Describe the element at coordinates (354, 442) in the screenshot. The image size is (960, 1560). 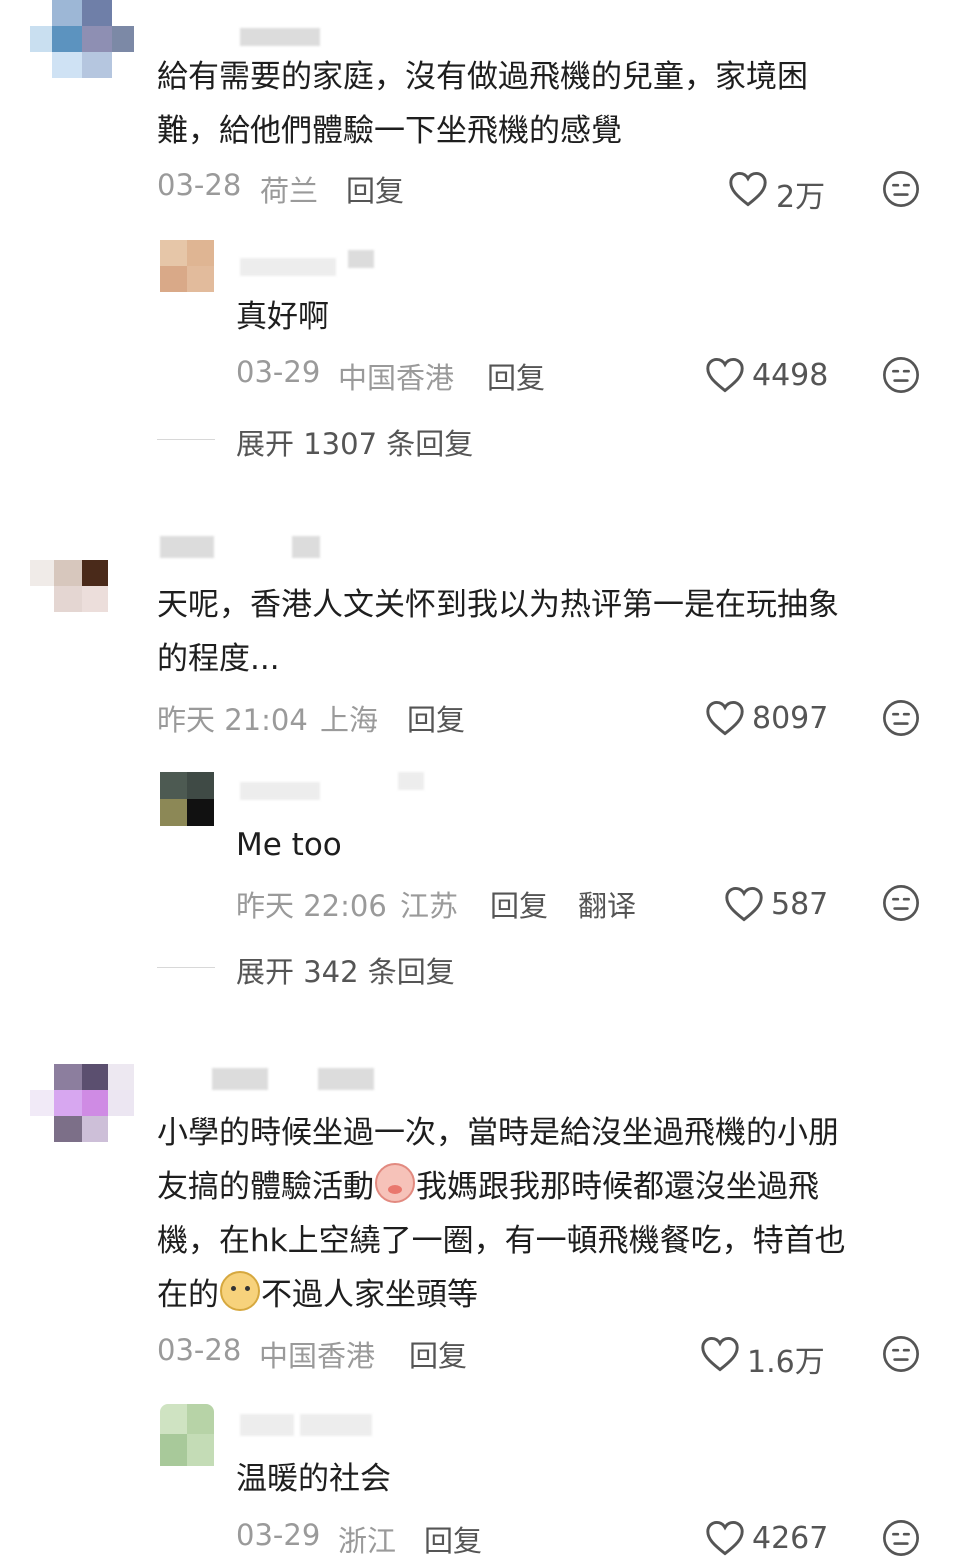
I see `expand-replies-button: 展开 1307 条回复` at that location.